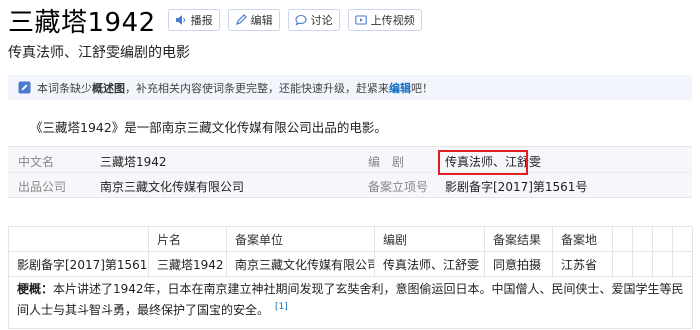 The width and height of the screenshot is (700, 330). What do you see at coordinates (518, 239) in the screenshot?
I see `header-cell: 备案结果` at bounding box center [518, 239].